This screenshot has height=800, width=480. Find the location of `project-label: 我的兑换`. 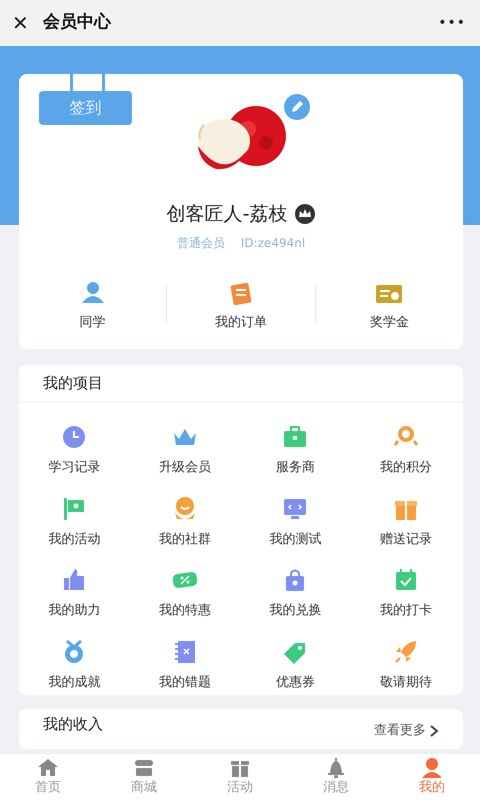

project-label: 我的兑换 is located at coordinates (295, 611).